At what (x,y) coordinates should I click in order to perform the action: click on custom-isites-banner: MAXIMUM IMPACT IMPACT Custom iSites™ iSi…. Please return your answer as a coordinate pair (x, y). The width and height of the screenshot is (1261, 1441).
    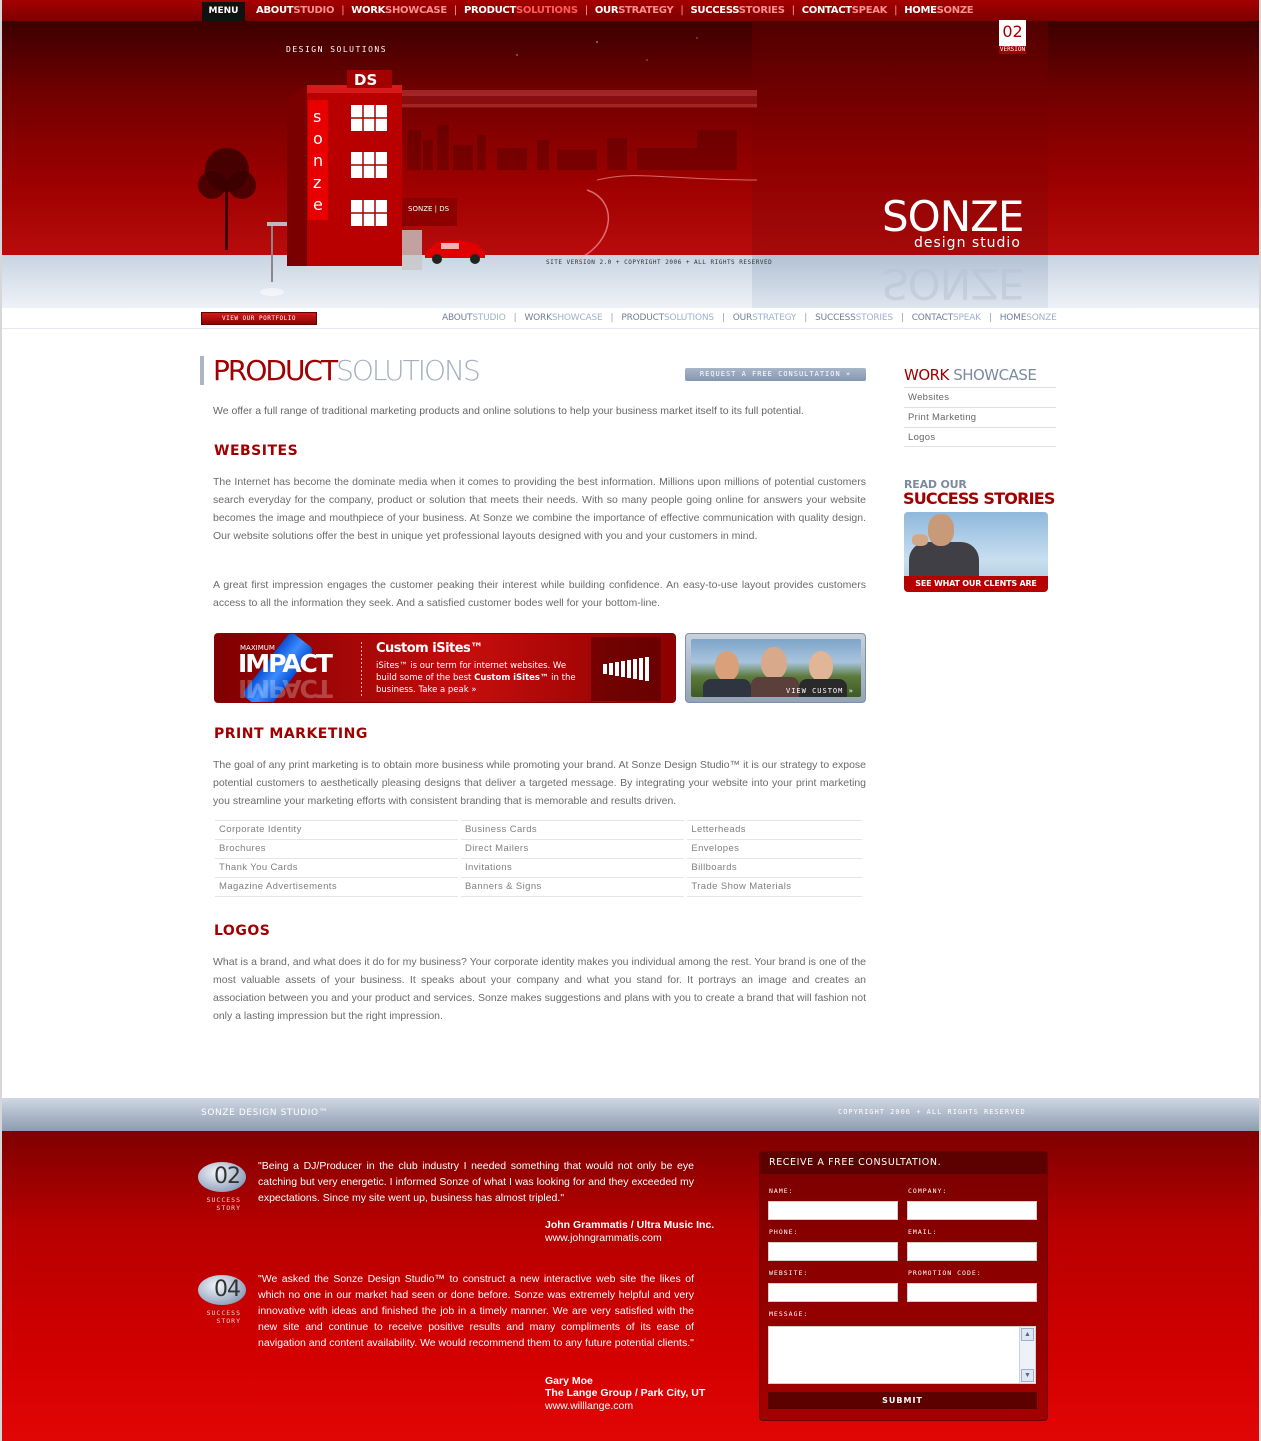
    Looking at the image, I should click on (445, 668).